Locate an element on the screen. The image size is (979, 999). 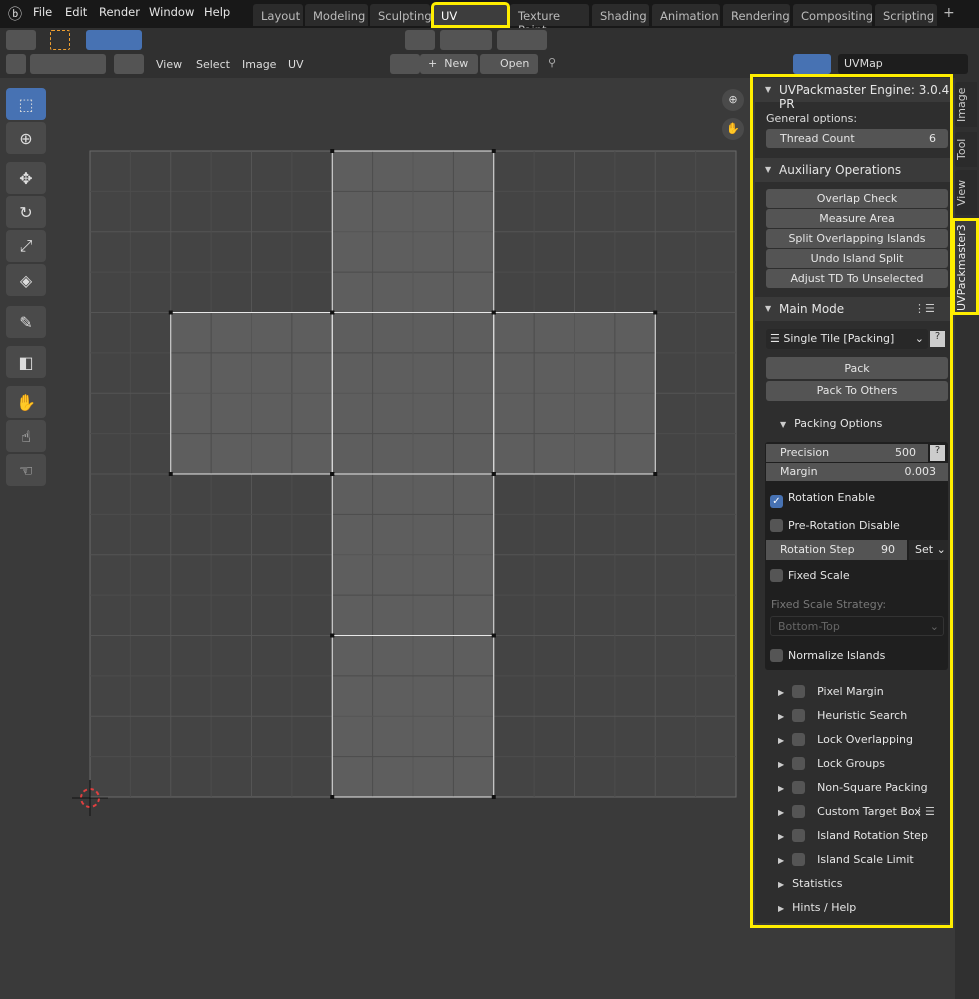
menu-window: Window is located at coordinates (171, 12).